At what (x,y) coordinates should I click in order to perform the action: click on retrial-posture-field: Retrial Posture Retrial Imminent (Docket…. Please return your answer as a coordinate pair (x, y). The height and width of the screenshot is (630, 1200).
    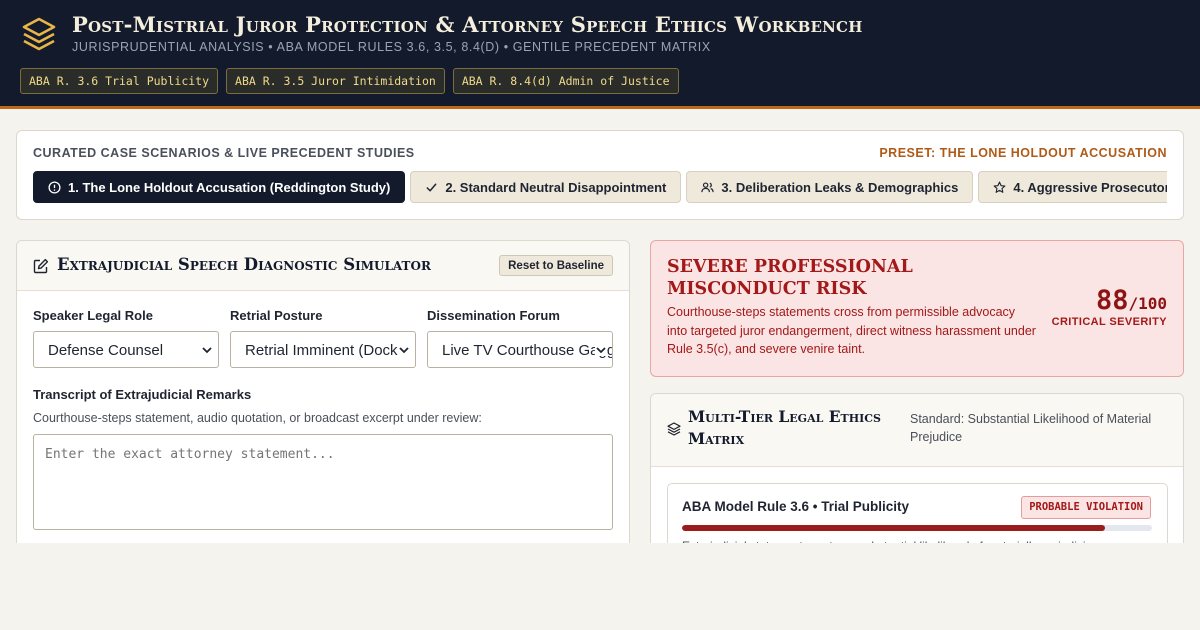
    Looking at the image, I should click on (323, 338).